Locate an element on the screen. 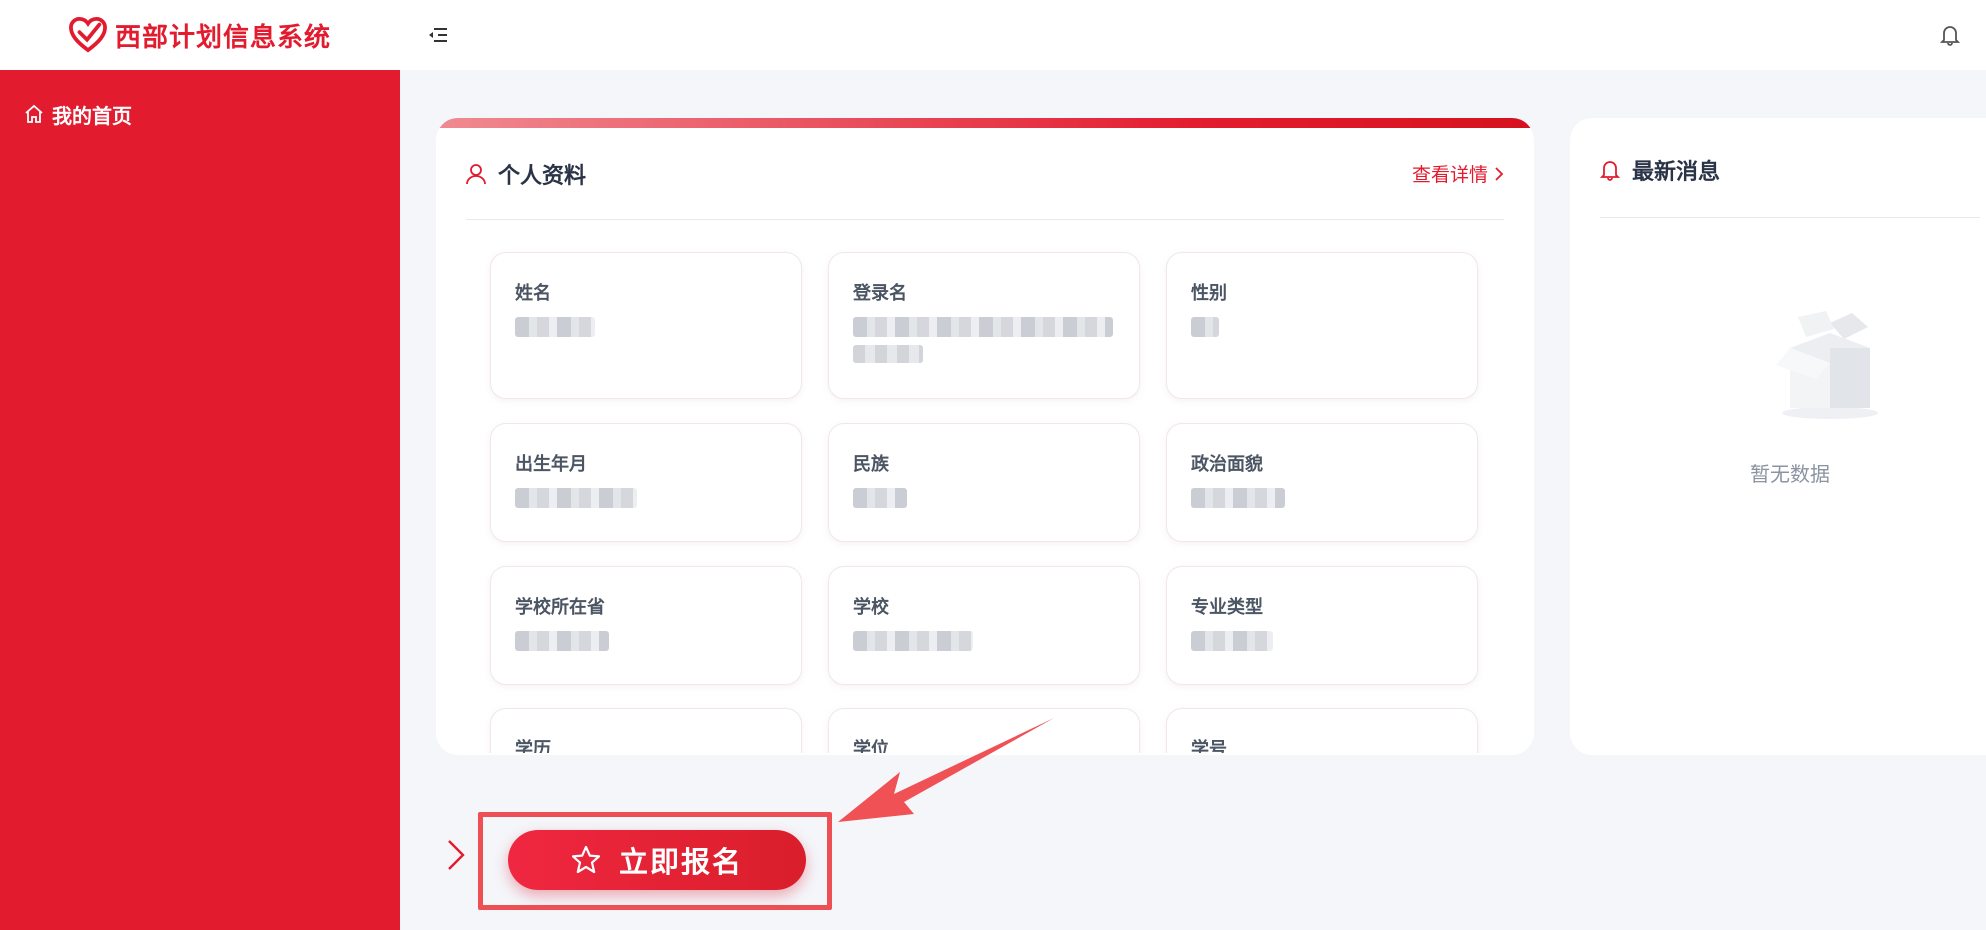 This screenshot has height=930, width=1986. top-bar is located at coordinates (1193, 35).